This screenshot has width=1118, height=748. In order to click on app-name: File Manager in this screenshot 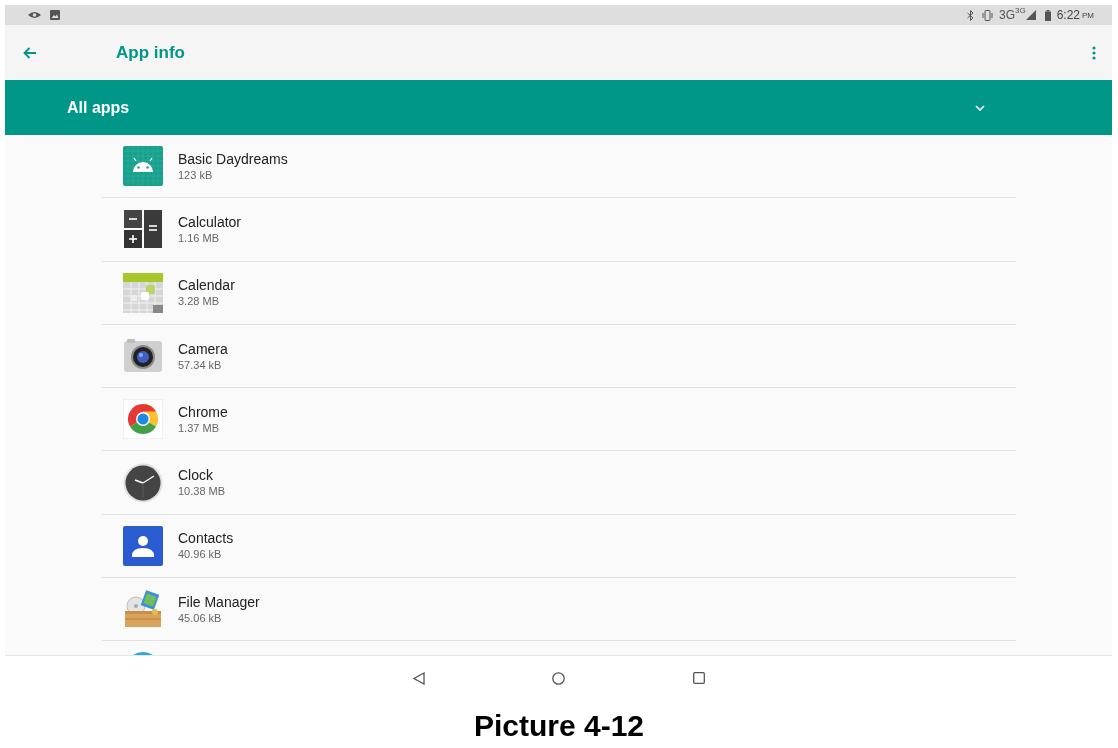, I will do `click(219, 601)`.